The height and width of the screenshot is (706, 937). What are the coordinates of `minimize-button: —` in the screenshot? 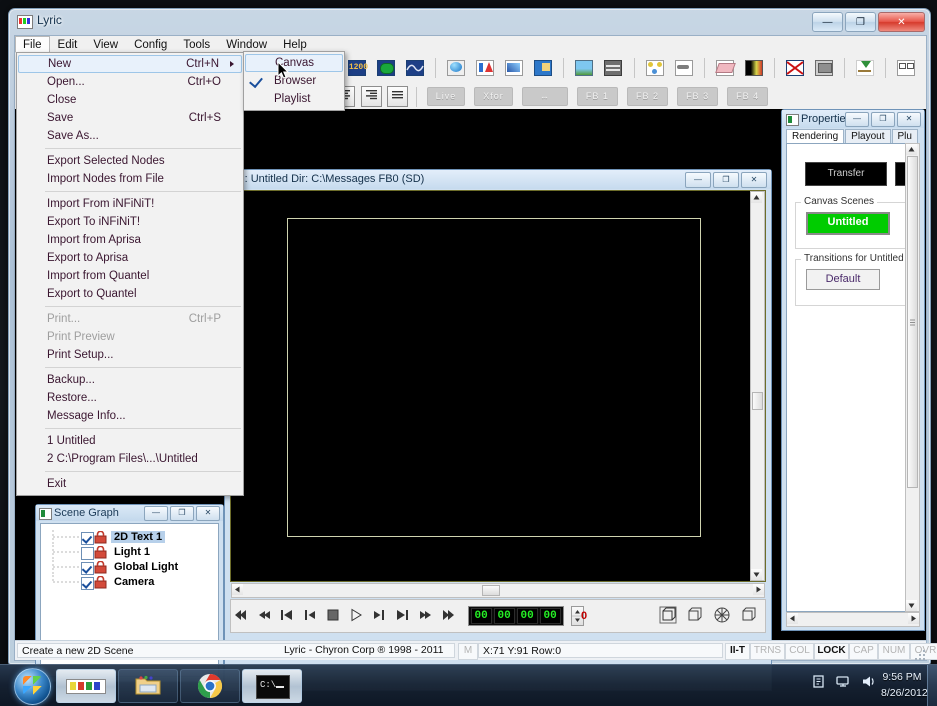 It's located at (827, 22).